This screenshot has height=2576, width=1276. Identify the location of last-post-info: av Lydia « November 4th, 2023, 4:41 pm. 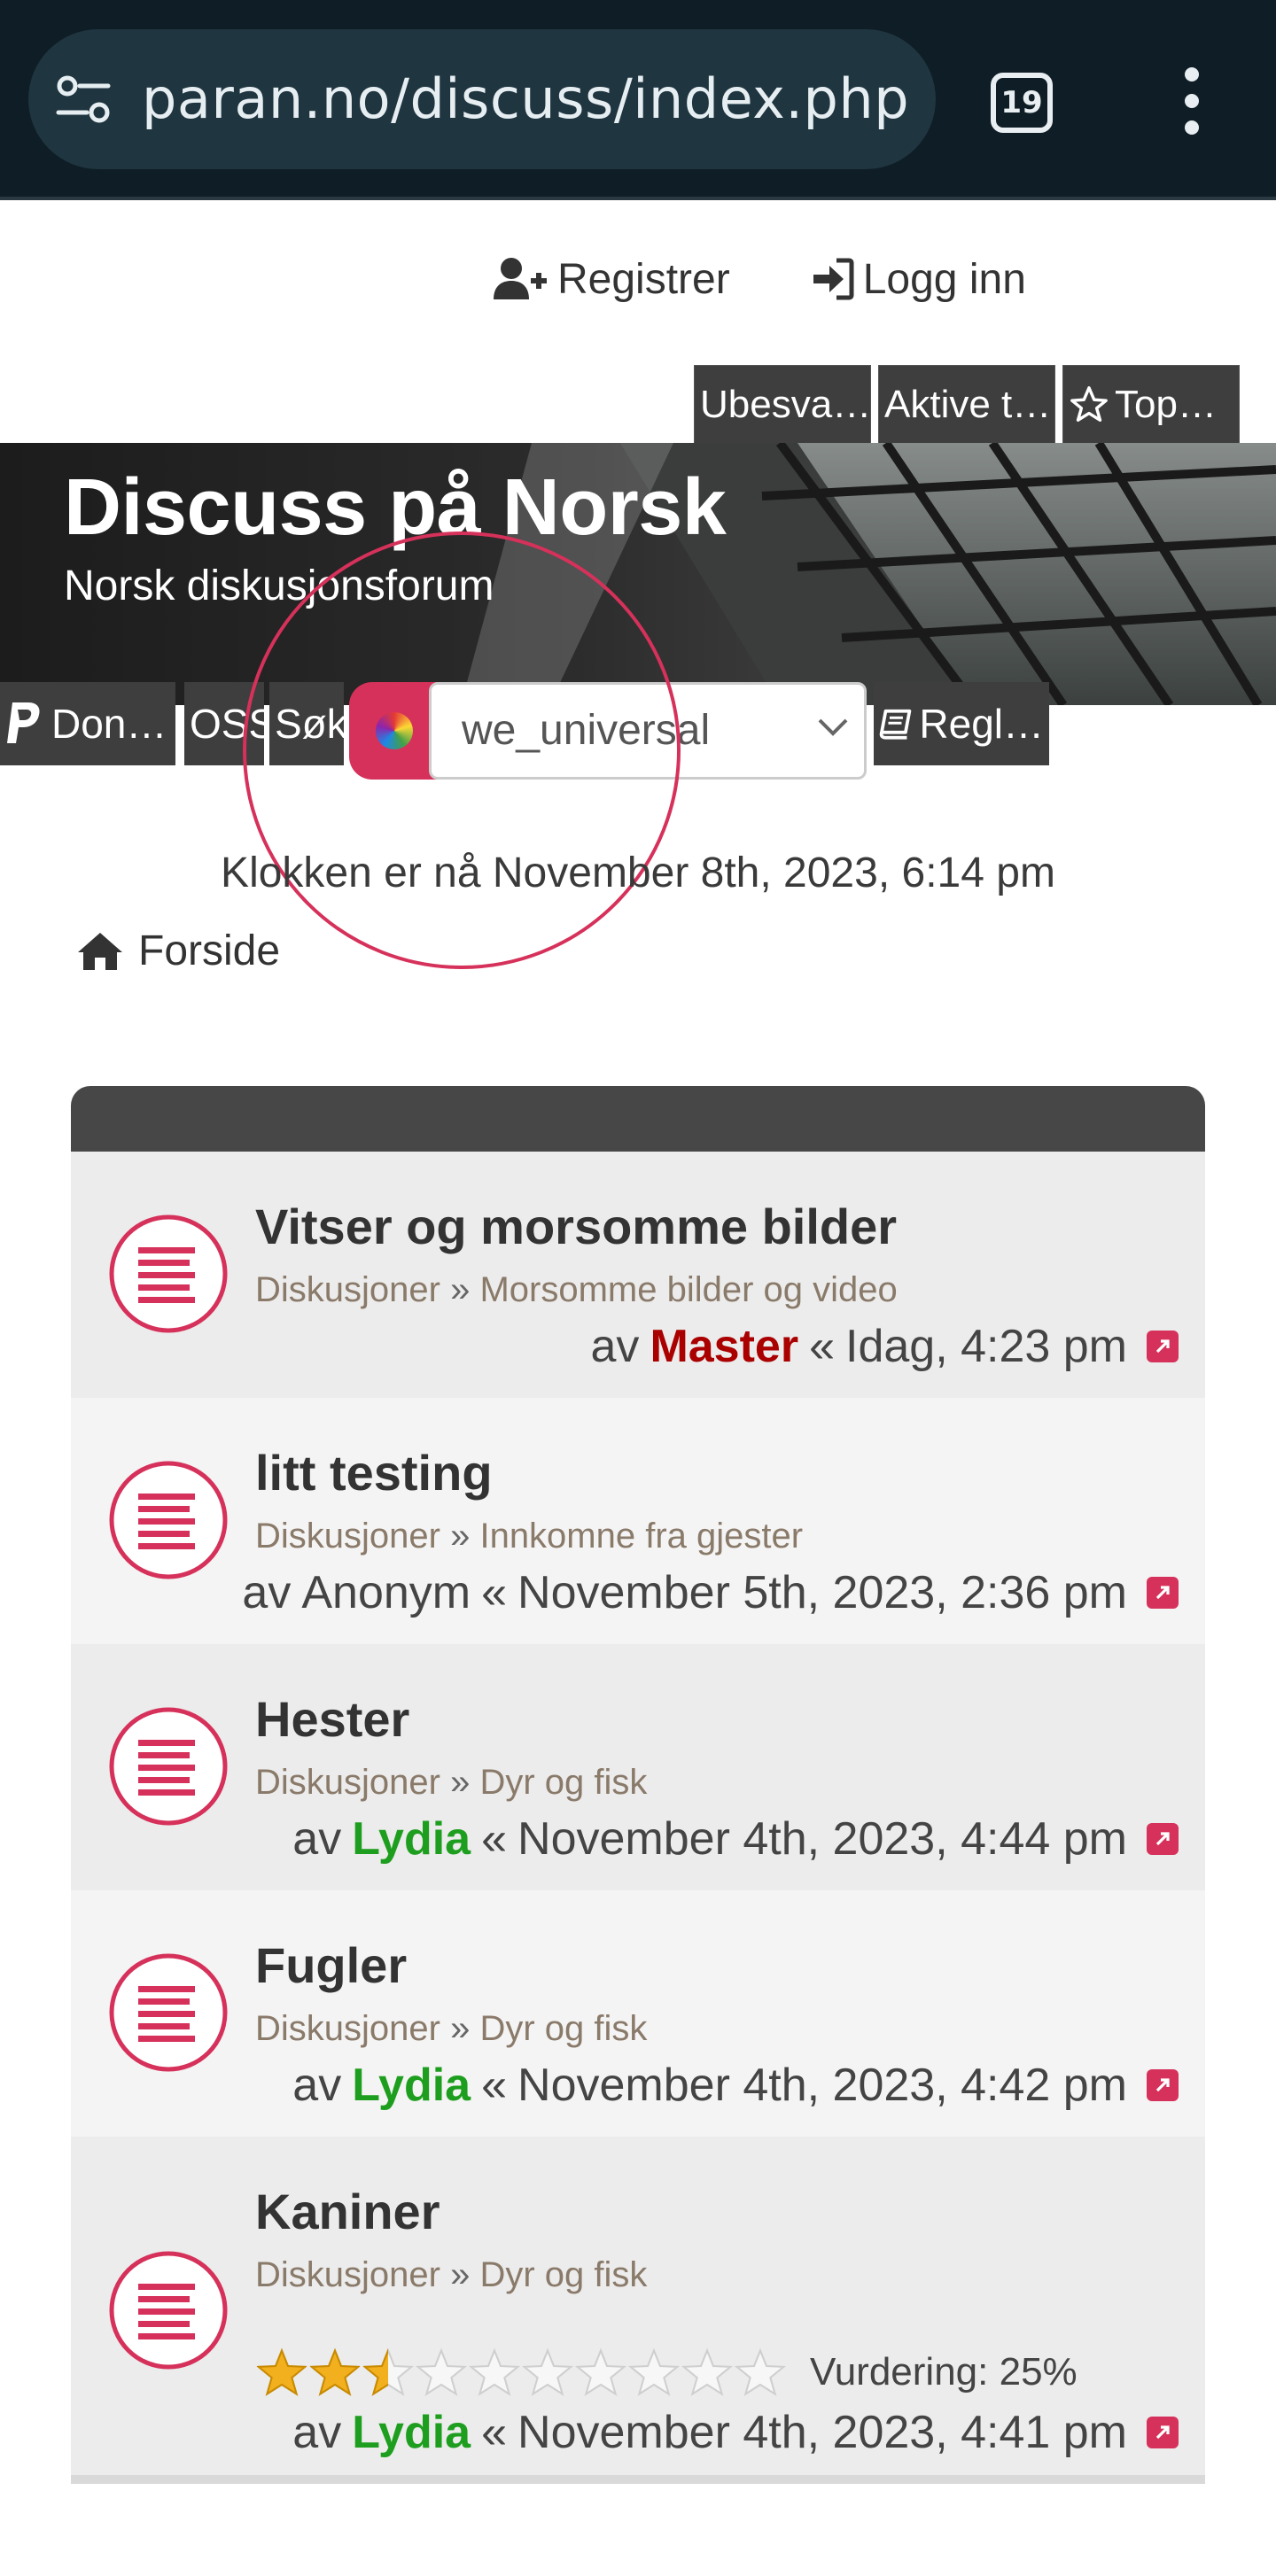
(735, 2432).